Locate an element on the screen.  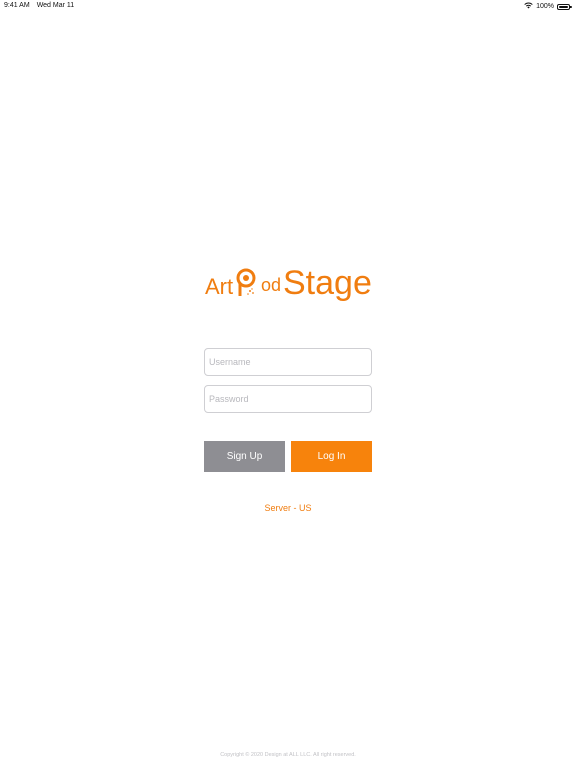
password-input is located at coordinates (288, 399).